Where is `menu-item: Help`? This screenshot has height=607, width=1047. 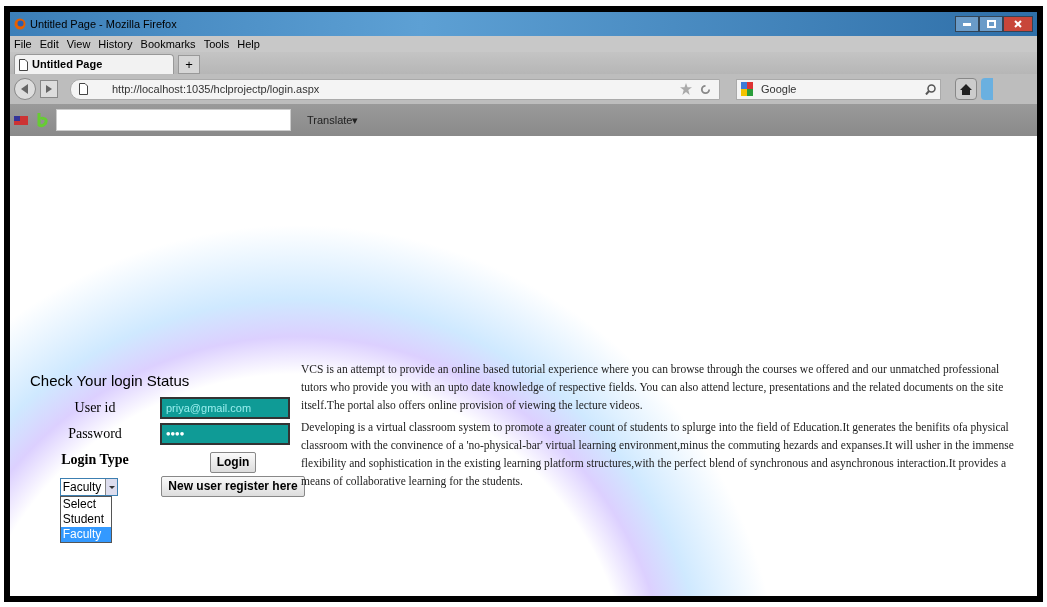 menu-item: Help is located at coordinates (248, 44).